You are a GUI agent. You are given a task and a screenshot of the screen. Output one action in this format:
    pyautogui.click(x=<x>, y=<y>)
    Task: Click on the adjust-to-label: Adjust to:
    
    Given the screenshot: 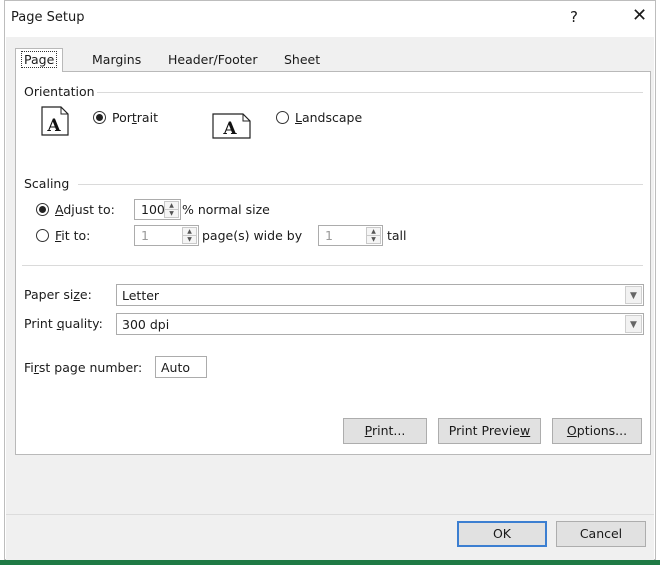 What is the action you would take?
    pyautogui.click(x=85, y=209)
    